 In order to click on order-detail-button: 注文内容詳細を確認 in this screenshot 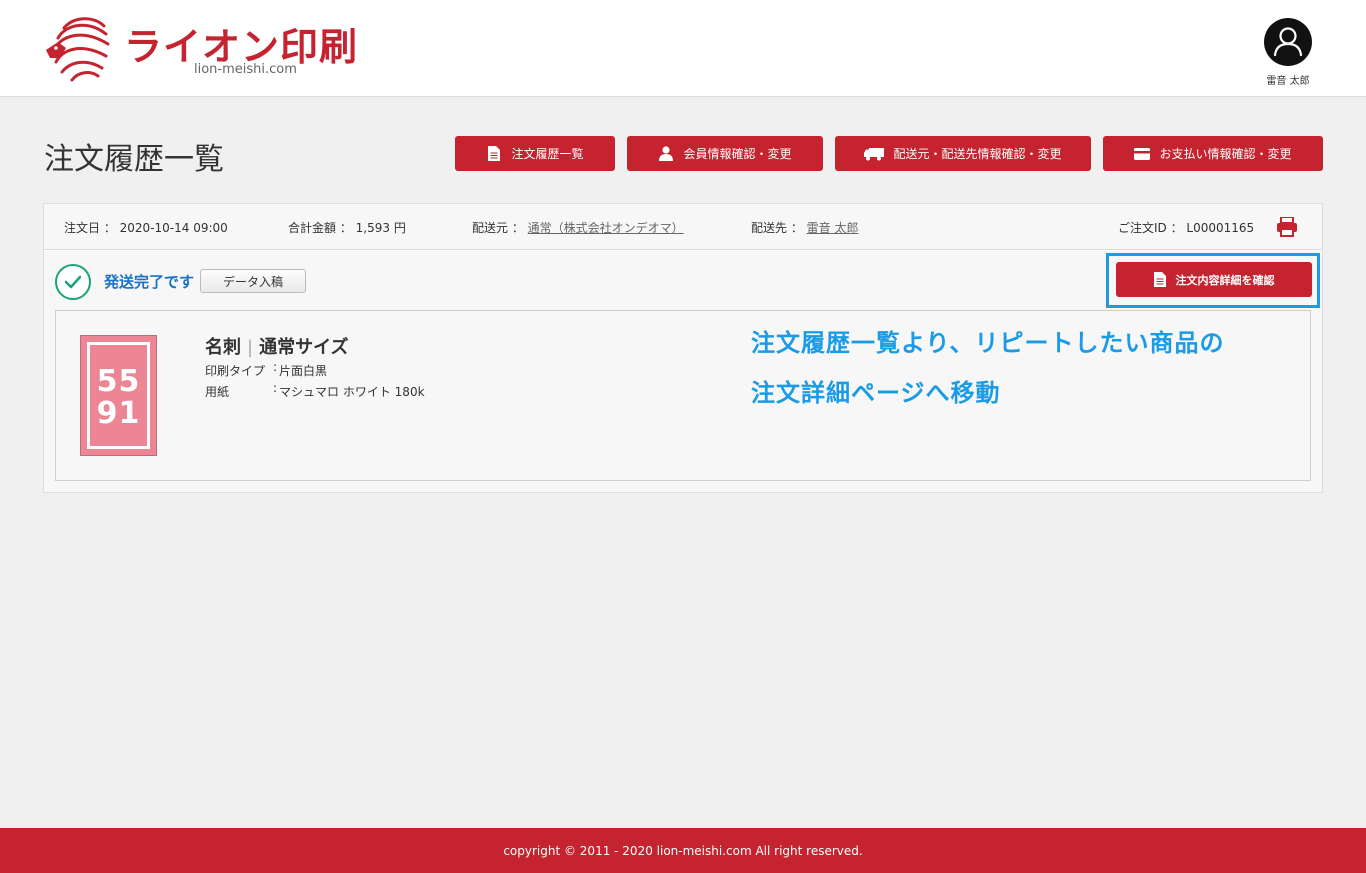, I will do `click(1214, 279)`.